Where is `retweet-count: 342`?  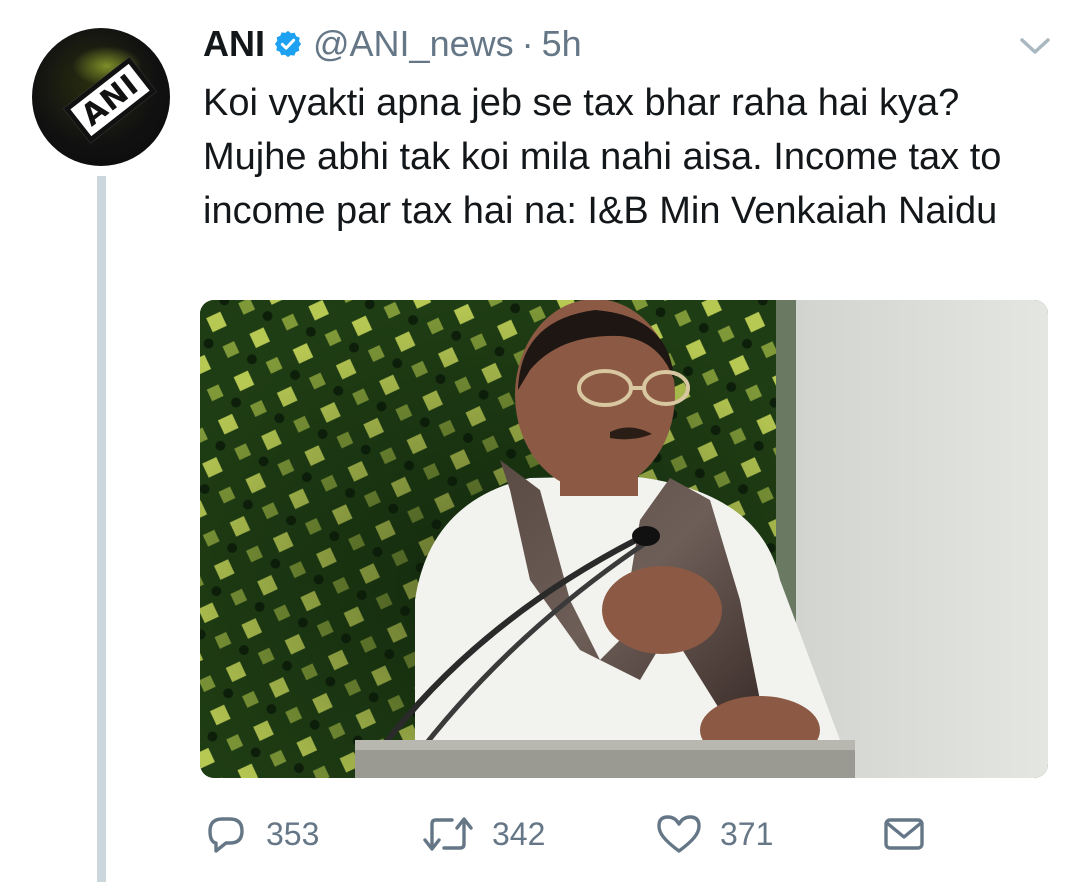
retweet-count: 342 is located at coordinates (519, 833).